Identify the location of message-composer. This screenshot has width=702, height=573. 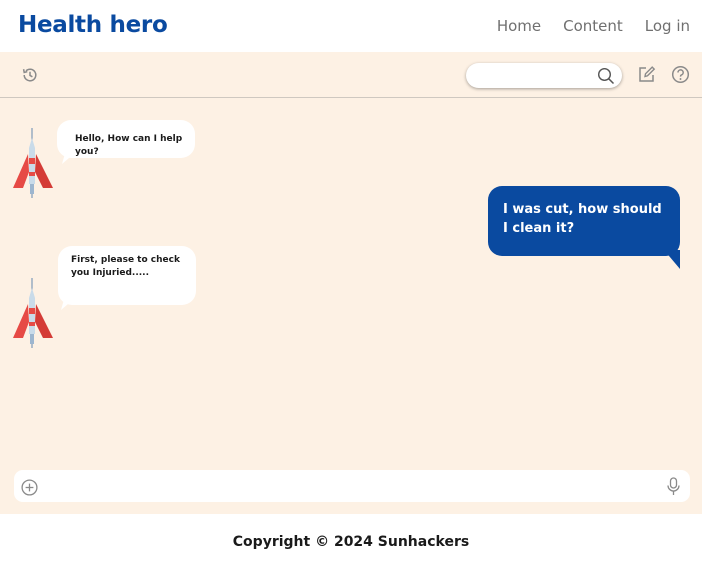
(352, 486).